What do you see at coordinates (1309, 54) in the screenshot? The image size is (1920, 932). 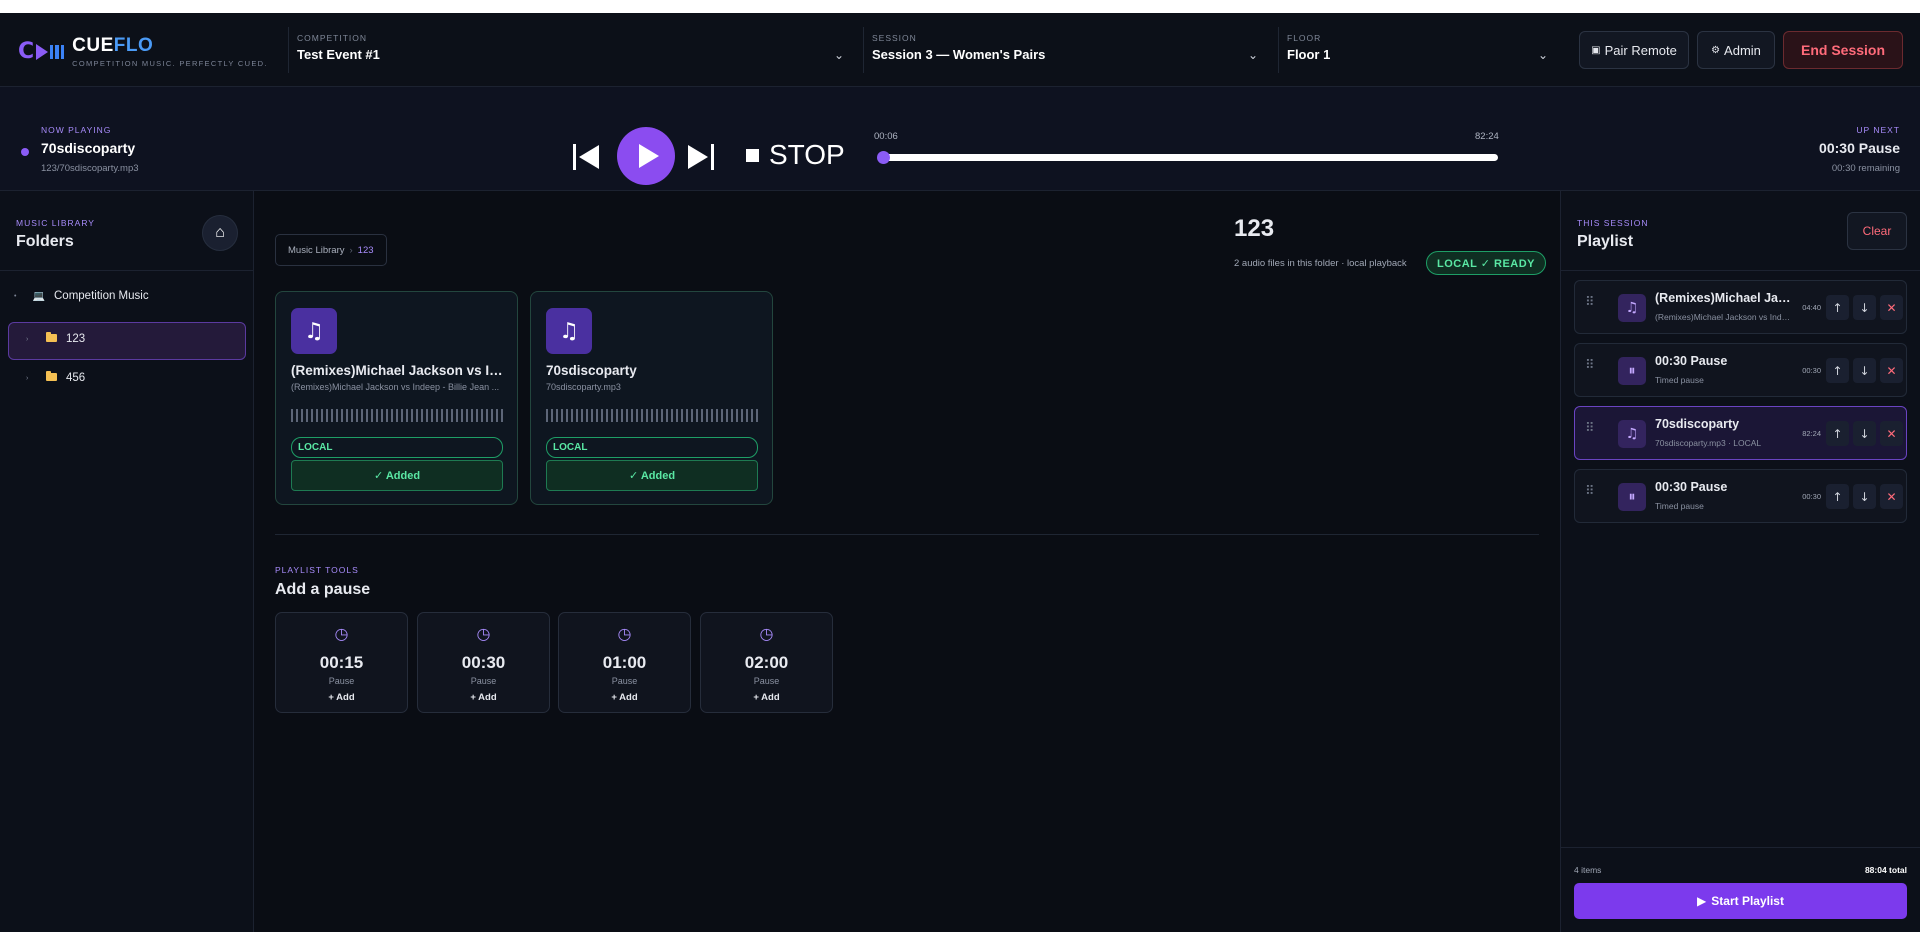 I see `floor-value: Floor 1` at bounding box center [1309, 54].